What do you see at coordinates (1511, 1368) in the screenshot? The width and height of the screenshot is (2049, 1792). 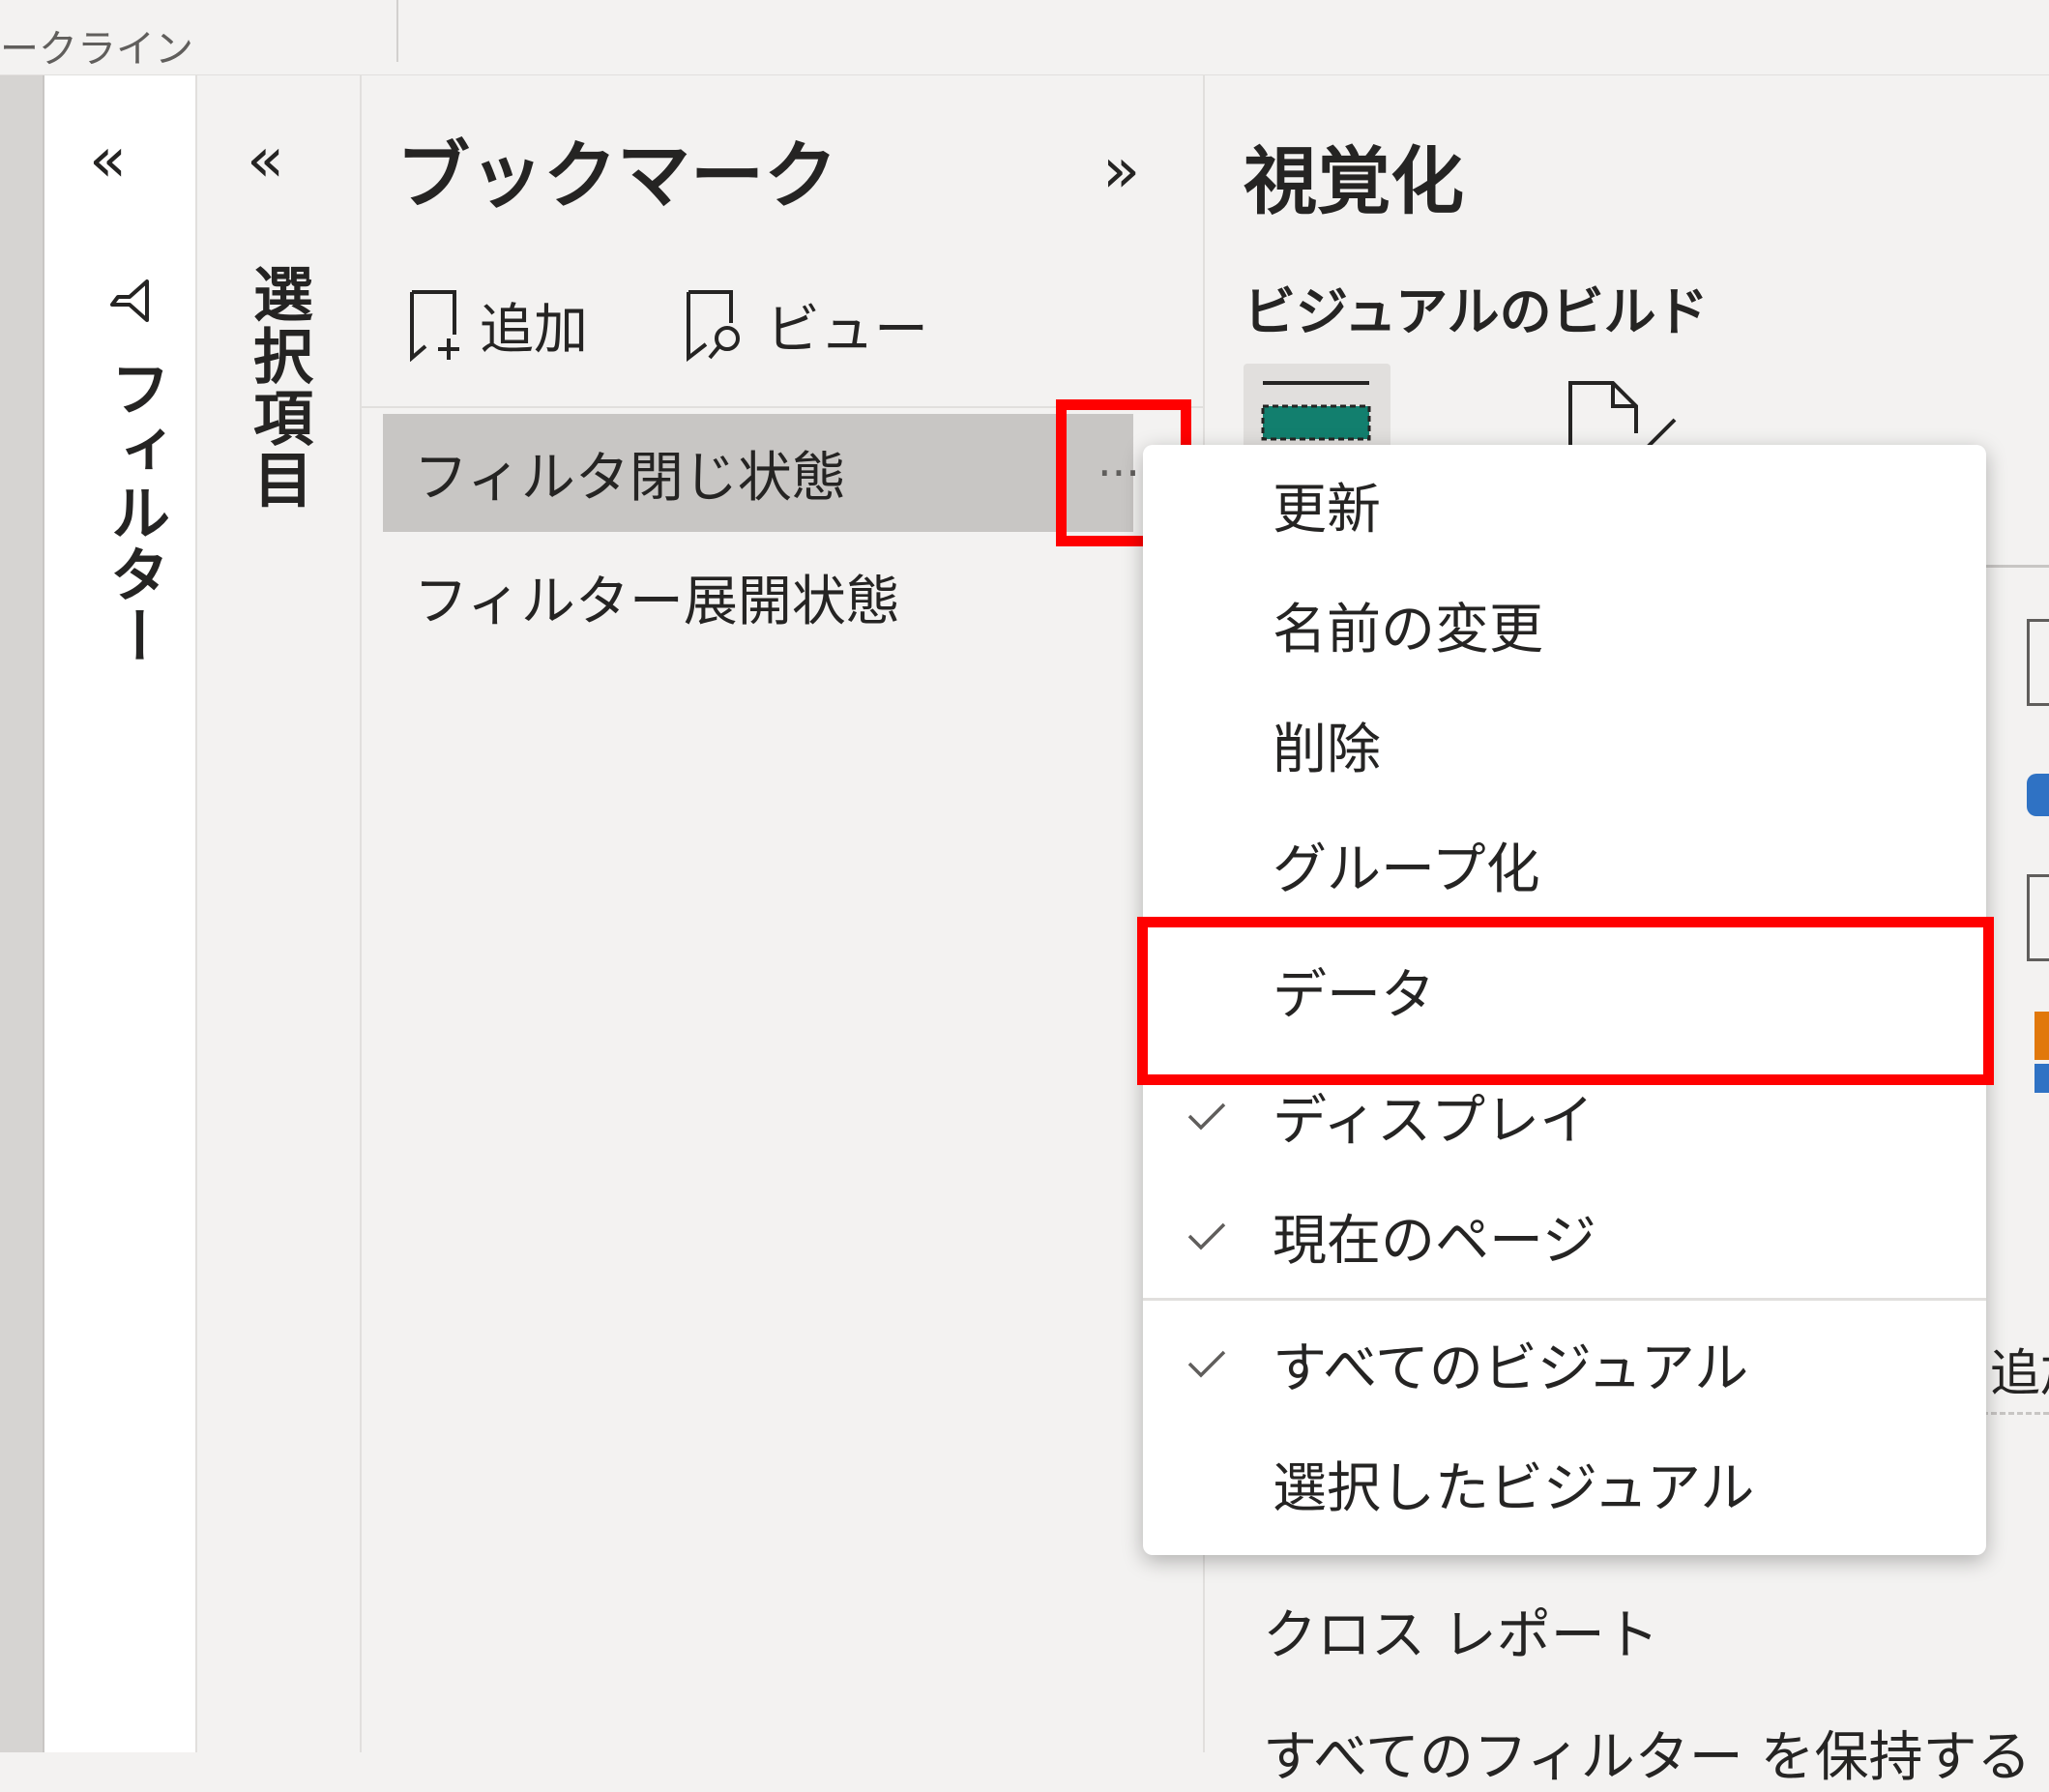 I see `menu-item-label: すべてのビジュアル` at bounding box center [1511, 1368].